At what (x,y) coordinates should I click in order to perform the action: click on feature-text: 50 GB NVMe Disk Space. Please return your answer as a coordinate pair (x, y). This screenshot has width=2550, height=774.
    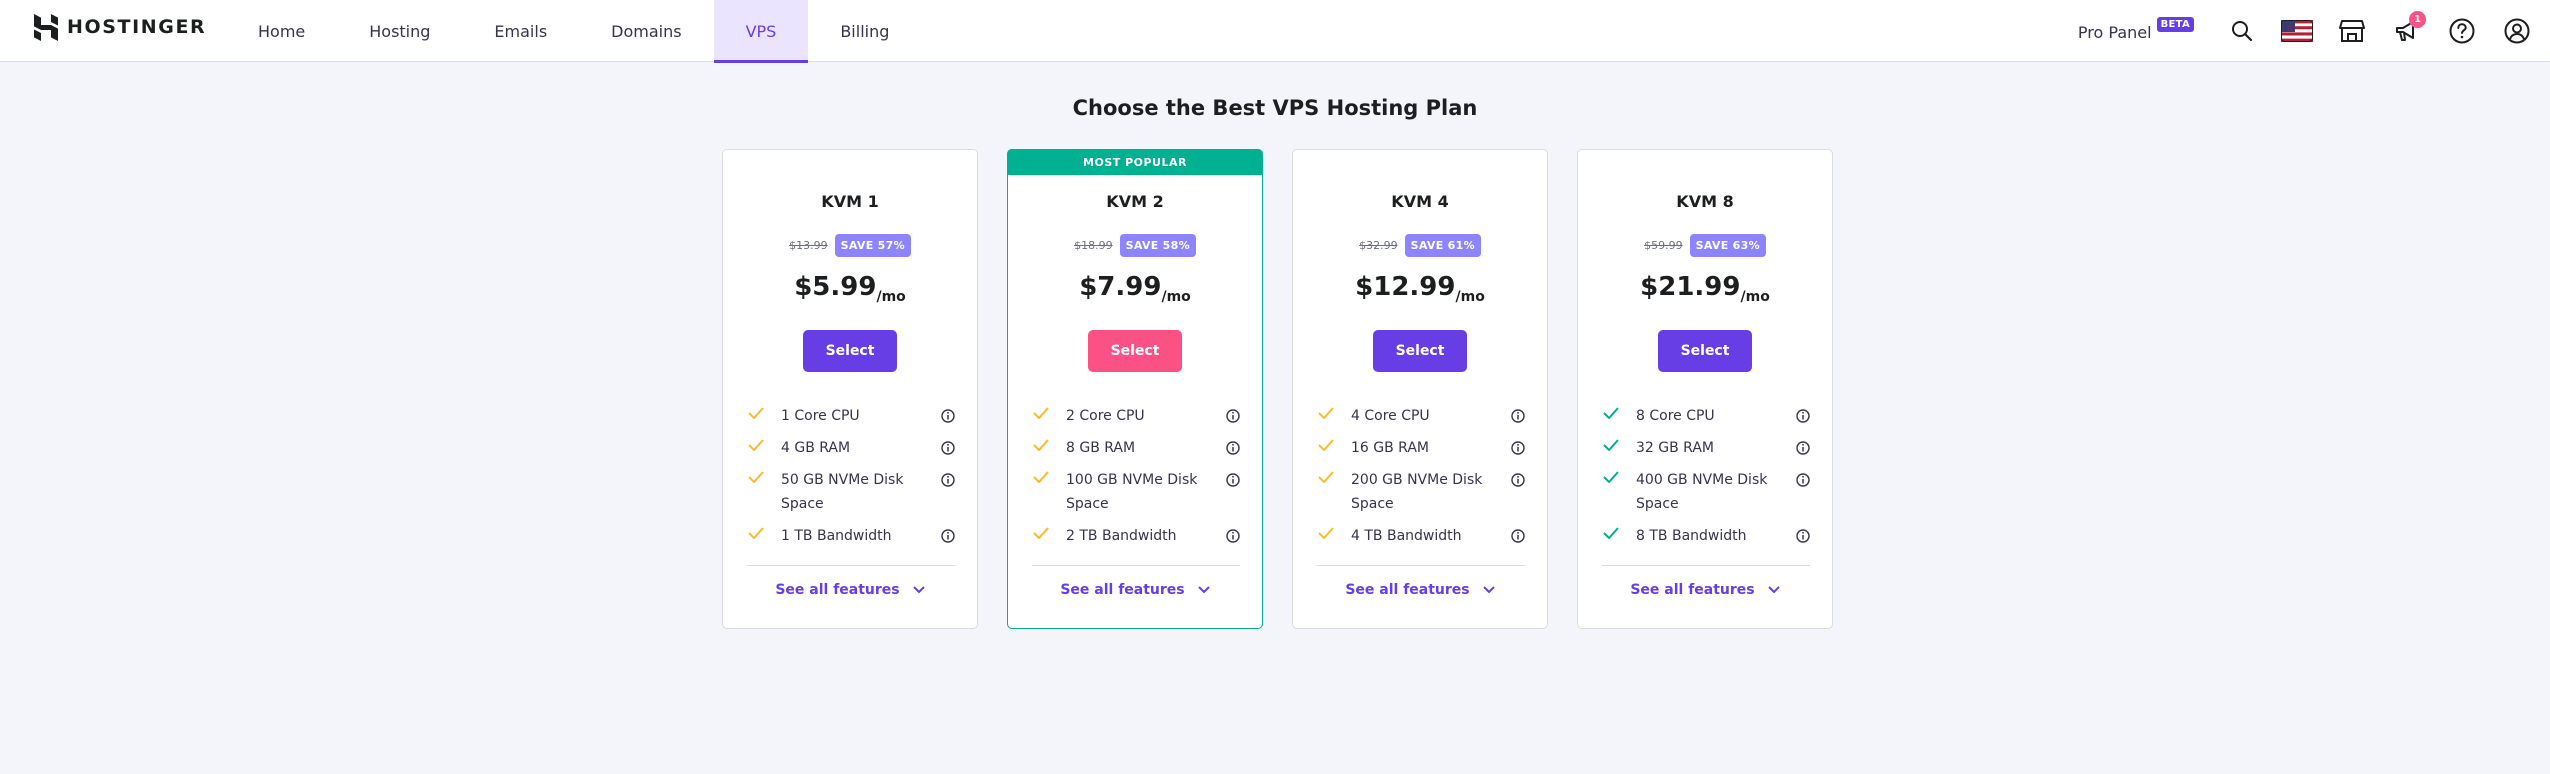
    Looking at the image, I should click on (842, 492).